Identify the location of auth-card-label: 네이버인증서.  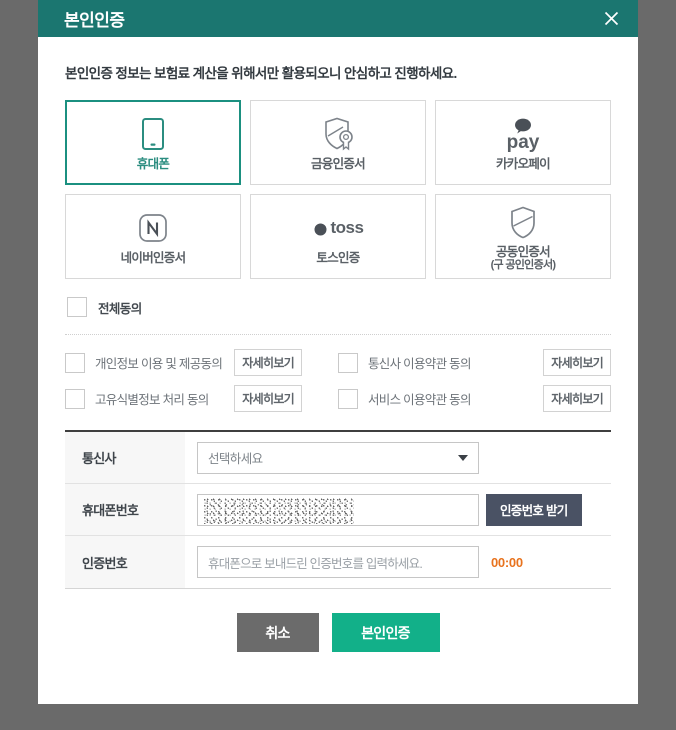
(153, 258).